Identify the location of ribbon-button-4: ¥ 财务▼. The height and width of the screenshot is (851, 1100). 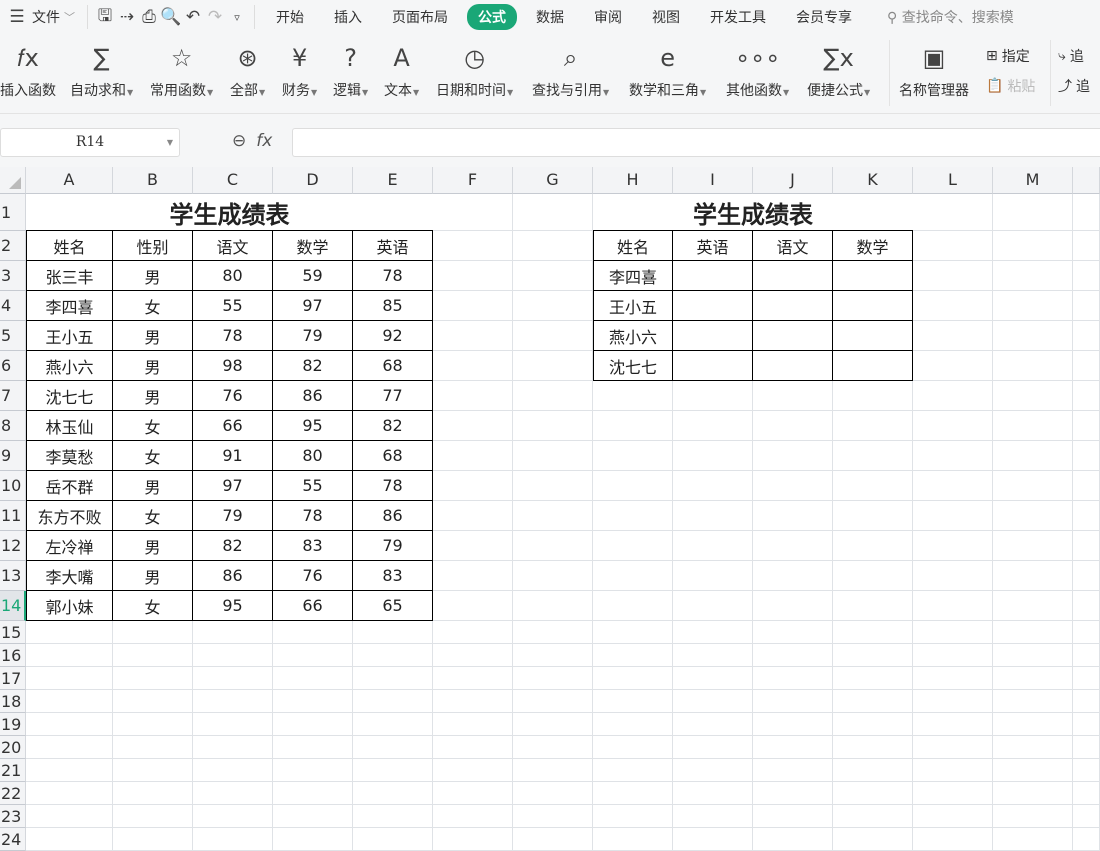
(299, 70).